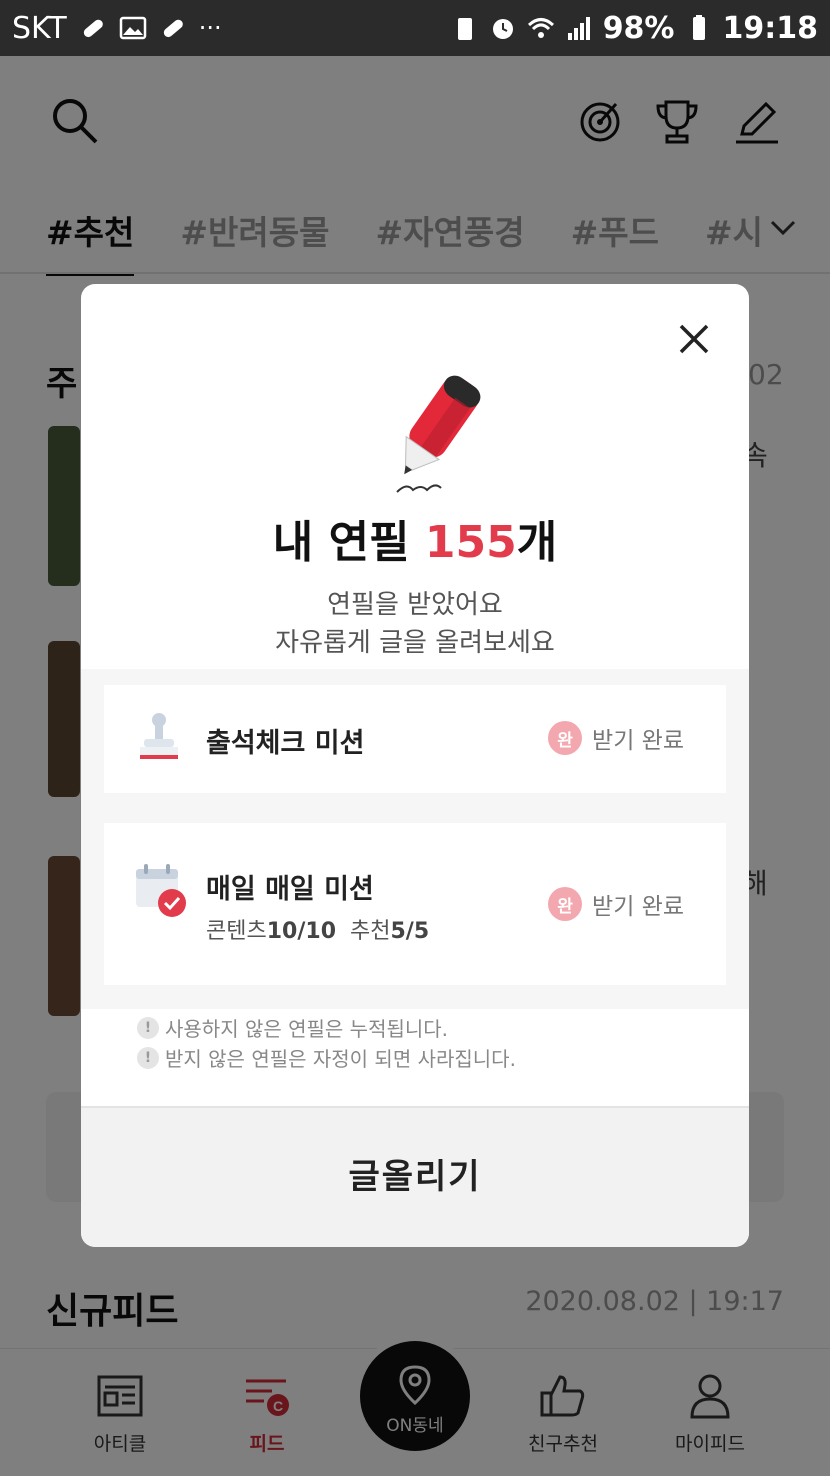  I want to click on note-text: 받지 않은 연필은 자정이 되면 사라집니다., so click(340, 1059).